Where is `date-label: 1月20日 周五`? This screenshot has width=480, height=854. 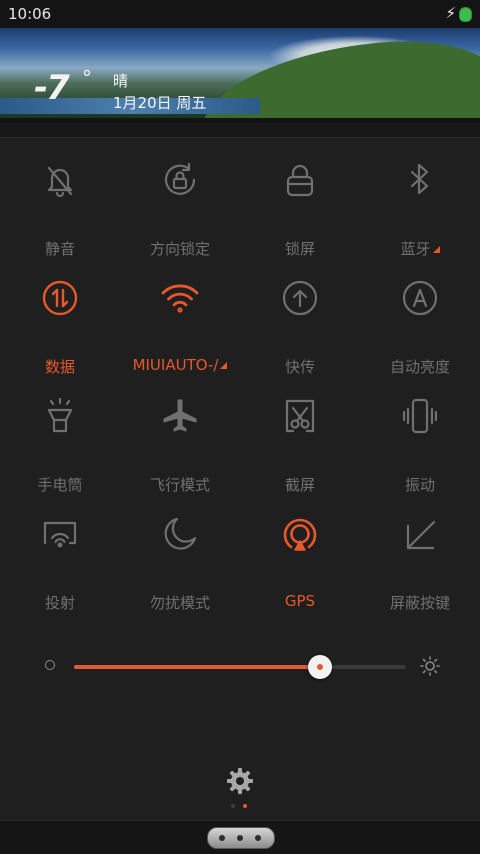
date-label: 1月20日 周五 is located at coordinates (160, 103).